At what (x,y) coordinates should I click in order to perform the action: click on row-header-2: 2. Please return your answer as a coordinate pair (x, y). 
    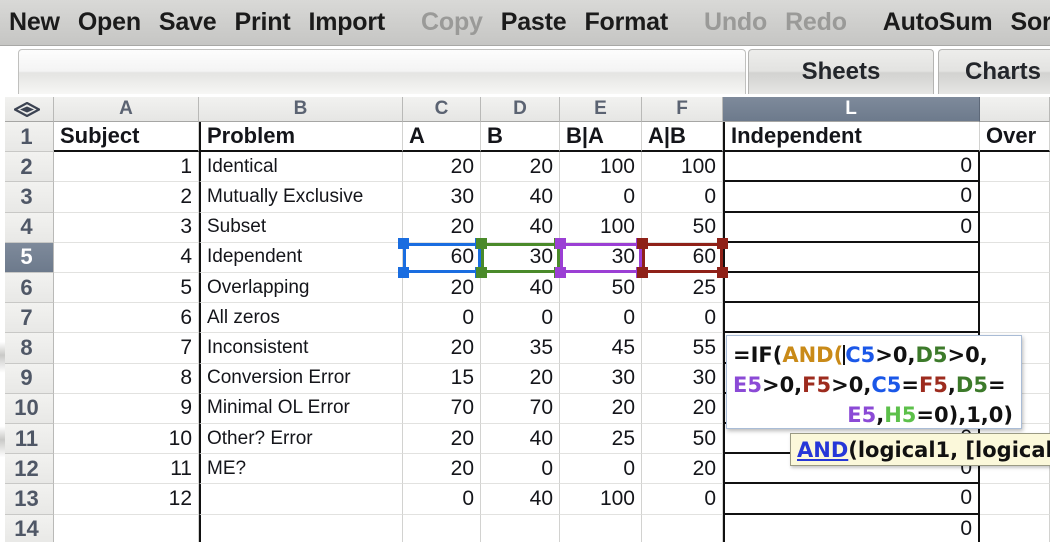
    Looking at the image, I should click on (27, 167).